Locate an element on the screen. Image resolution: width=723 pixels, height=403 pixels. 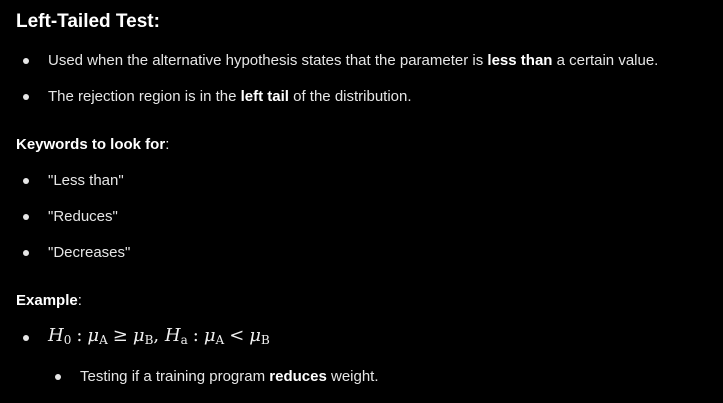
hypothesis-formula: H0: μA ≥ μB, Ha: μA < μB is located at coordinates (159, 336).